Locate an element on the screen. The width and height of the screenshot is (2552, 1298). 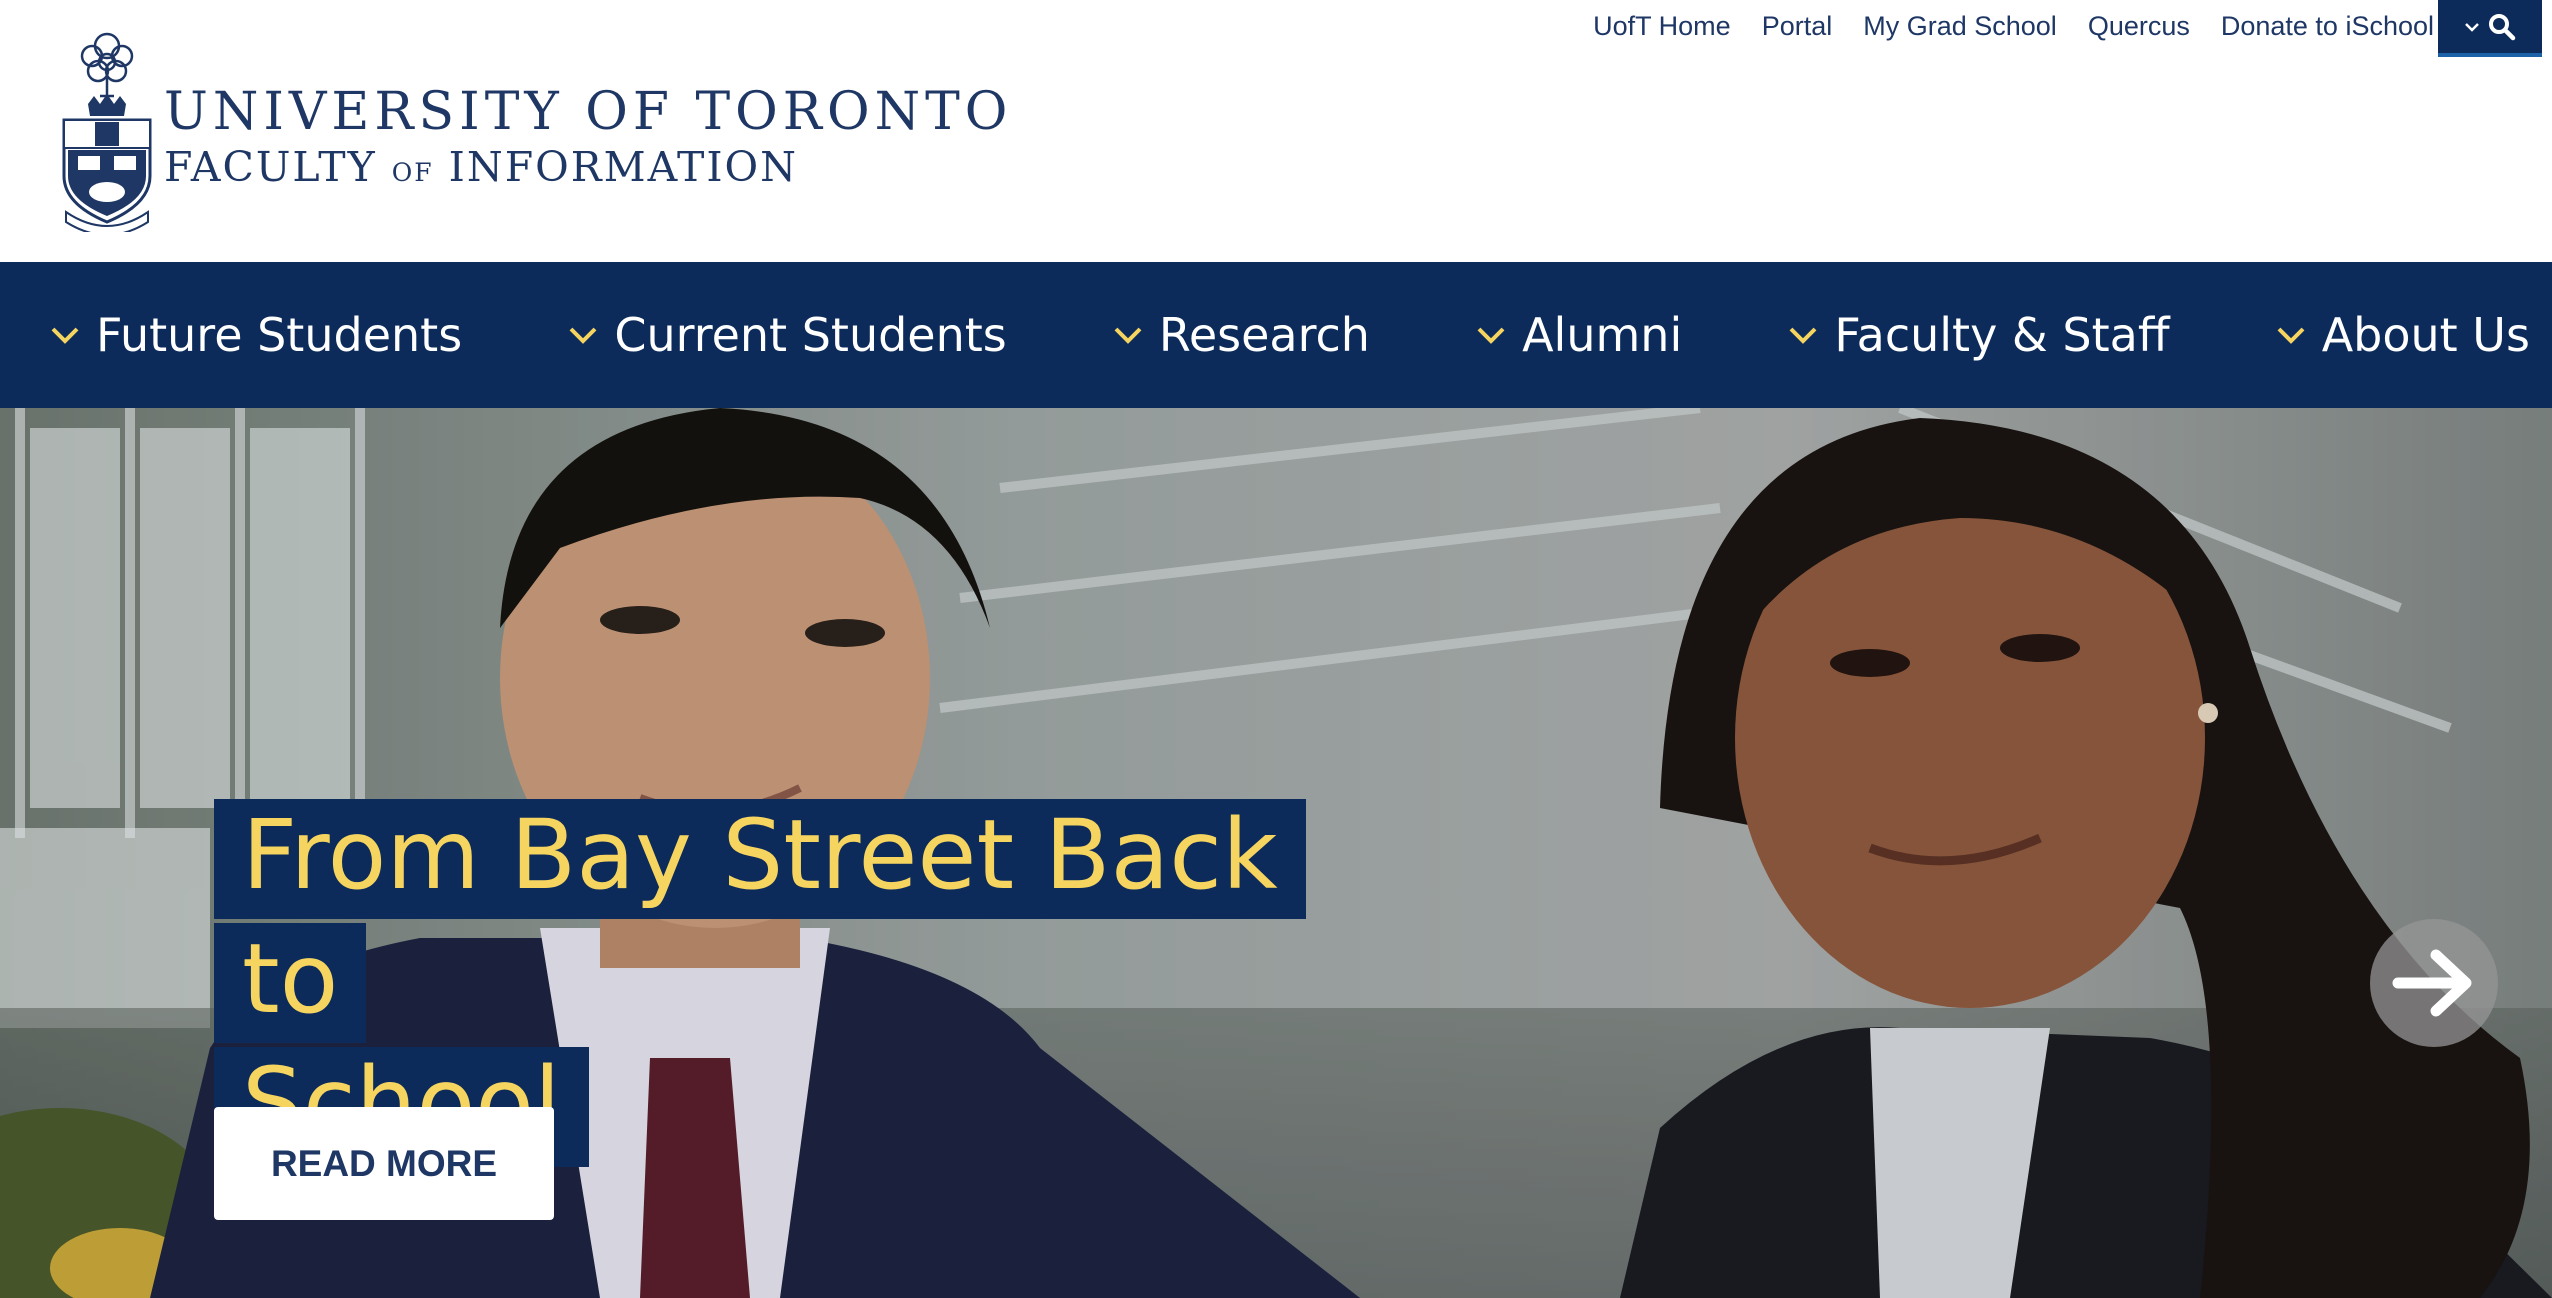
wordmark-information: INFORMATION is located at coordinates (623, 167).